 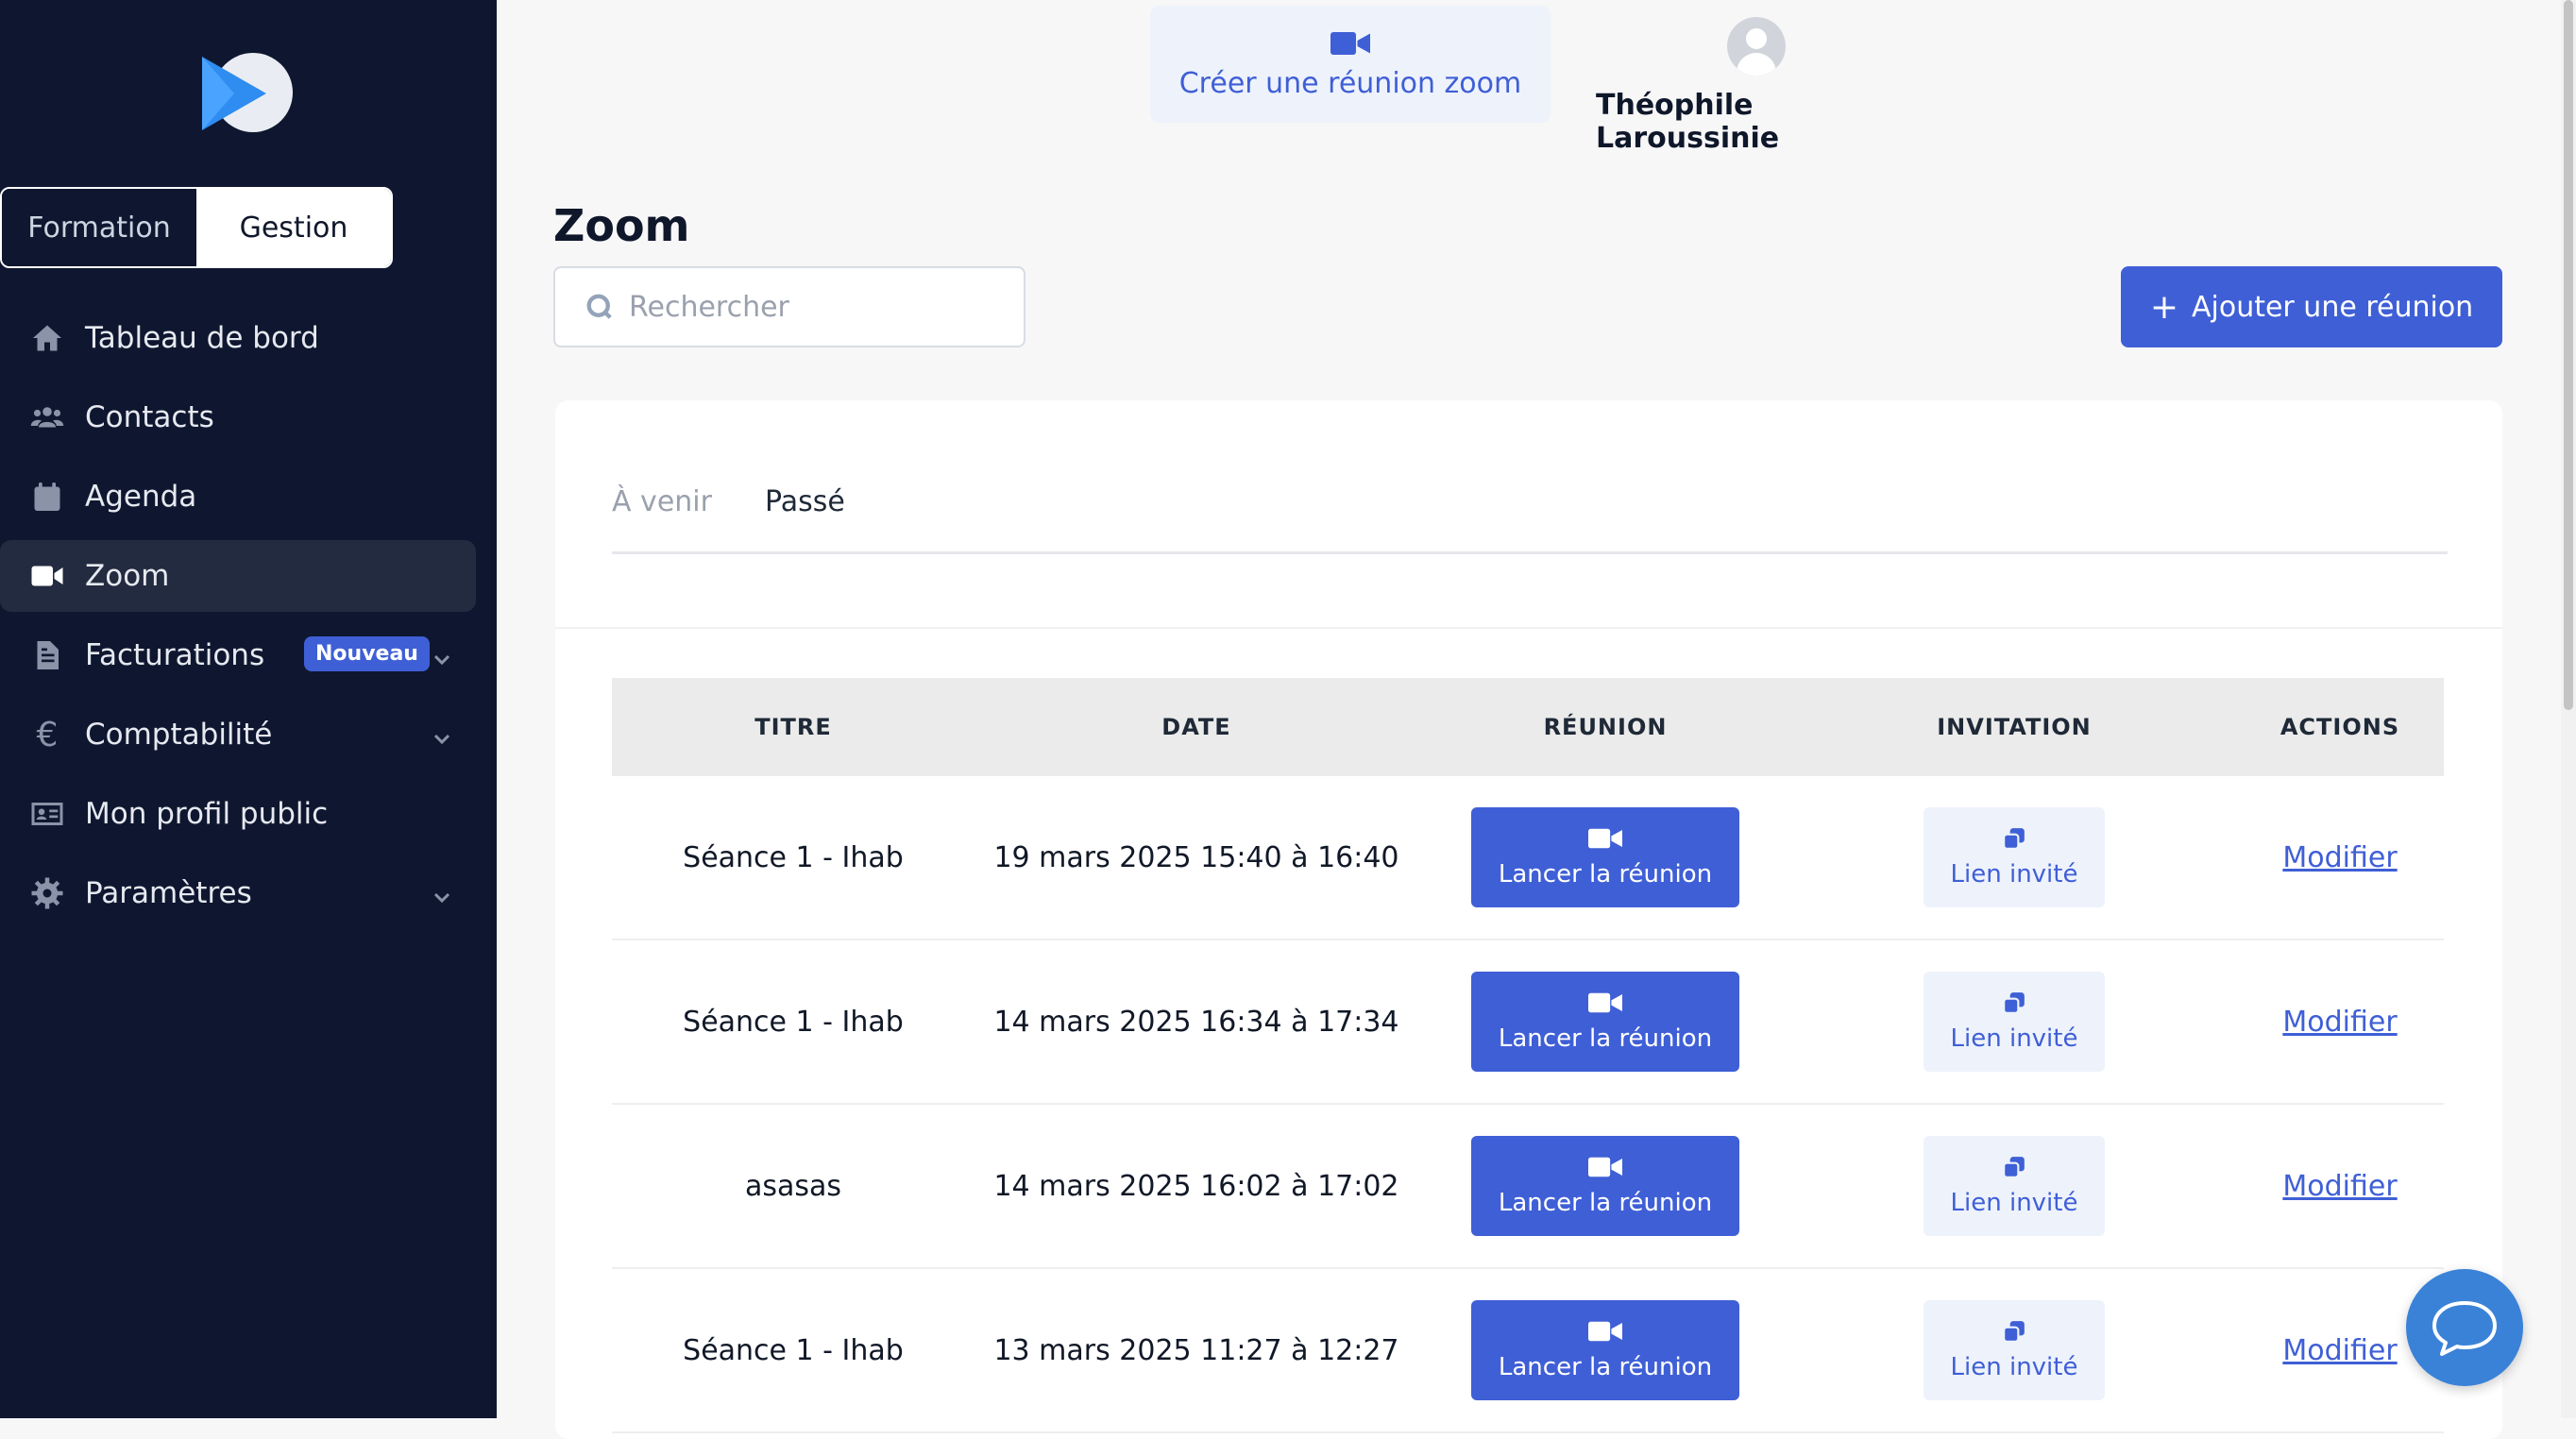 I want to click on sidebar-item-parametres: Paramètres, so click(x=238, y=893).